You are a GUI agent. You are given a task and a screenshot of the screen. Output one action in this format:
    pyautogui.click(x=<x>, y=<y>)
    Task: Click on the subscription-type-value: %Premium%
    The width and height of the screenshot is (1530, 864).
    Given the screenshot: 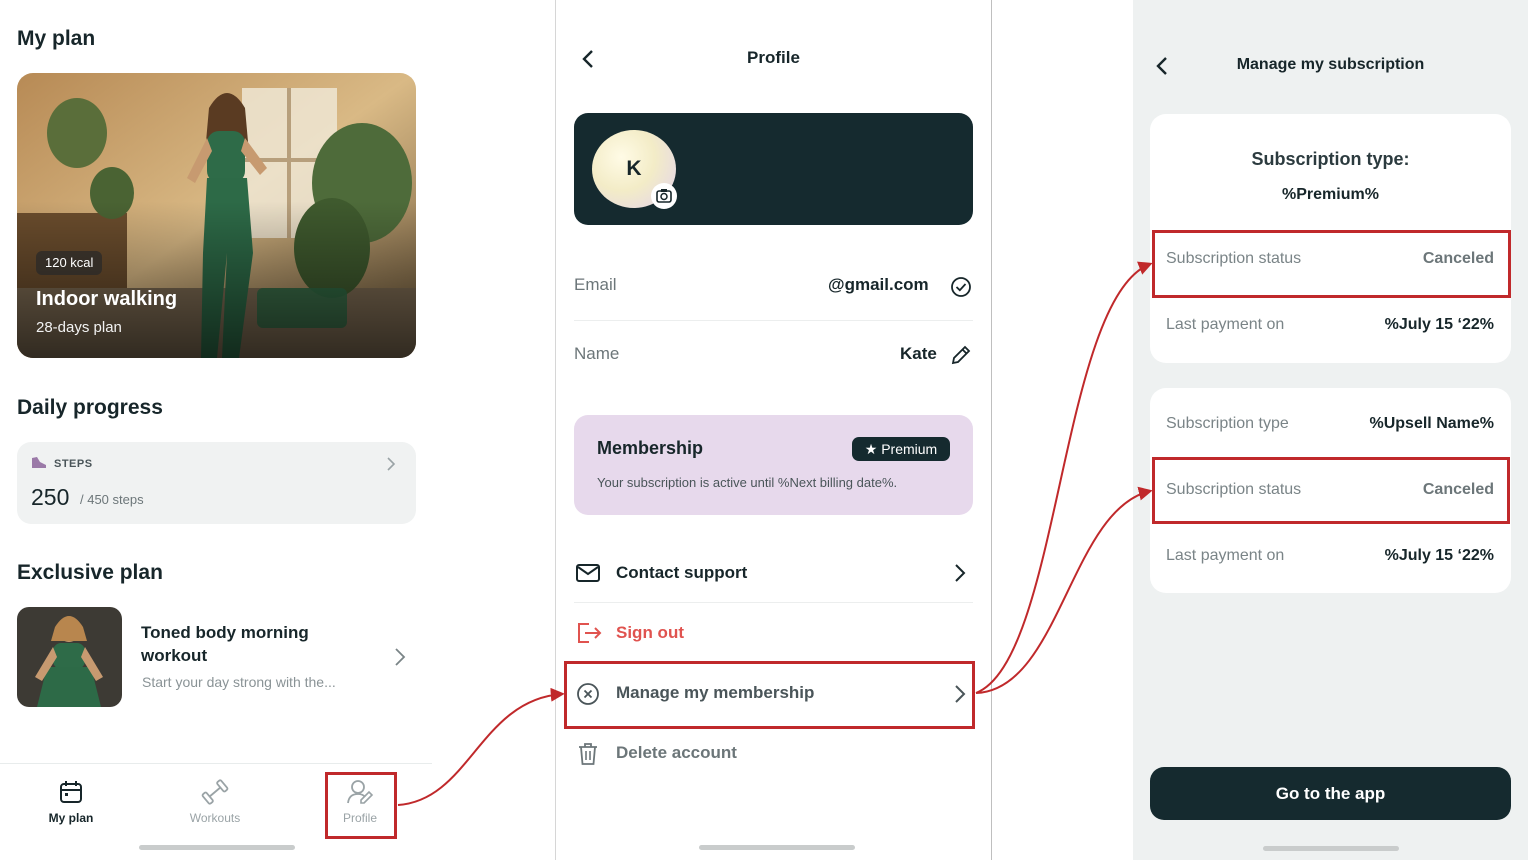 What is the action you would take?
    pyautogui.click(x=1330, y=194)
    